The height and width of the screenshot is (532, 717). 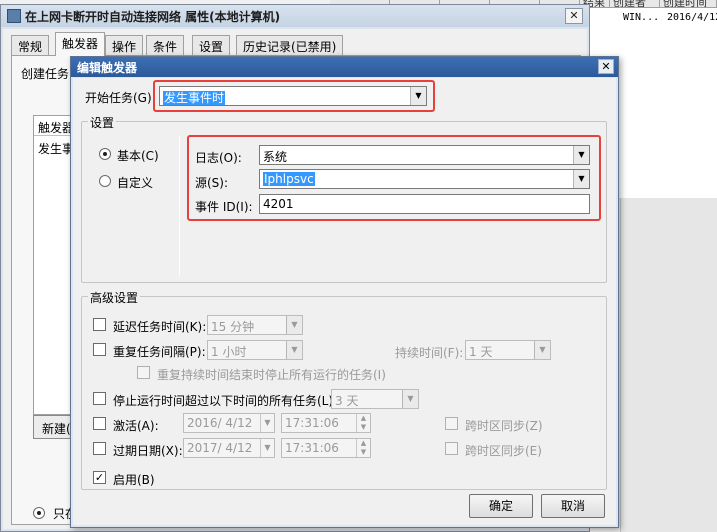 I want to click on stop-at-end-label: 重复持续时间结束时停止所有运行的任务(I), so click(x=271, y=375).